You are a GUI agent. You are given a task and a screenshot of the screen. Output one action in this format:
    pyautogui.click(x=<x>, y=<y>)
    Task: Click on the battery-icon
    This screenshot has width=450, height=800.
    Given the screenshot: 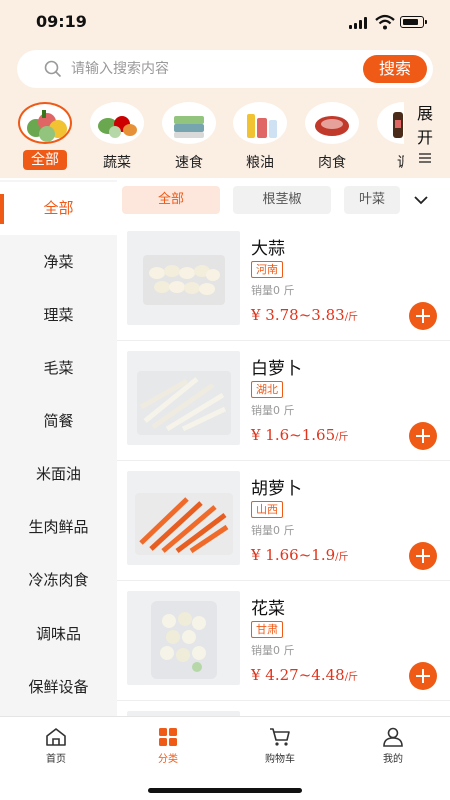 What is the action you would take?
    pyautogui.click(x=413, y=22)
    